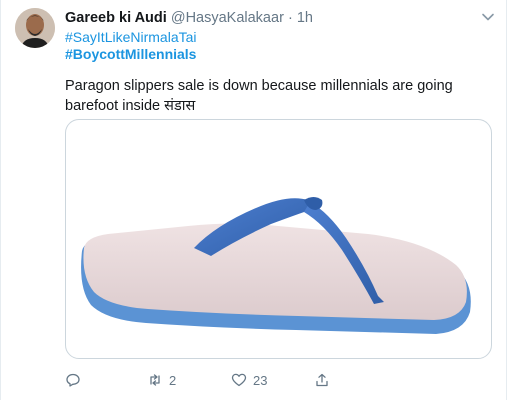  Describe the element at coordinates (130, 54) in the screenshot. I see `hashtag-link: #BoycottMillennials` at that location.